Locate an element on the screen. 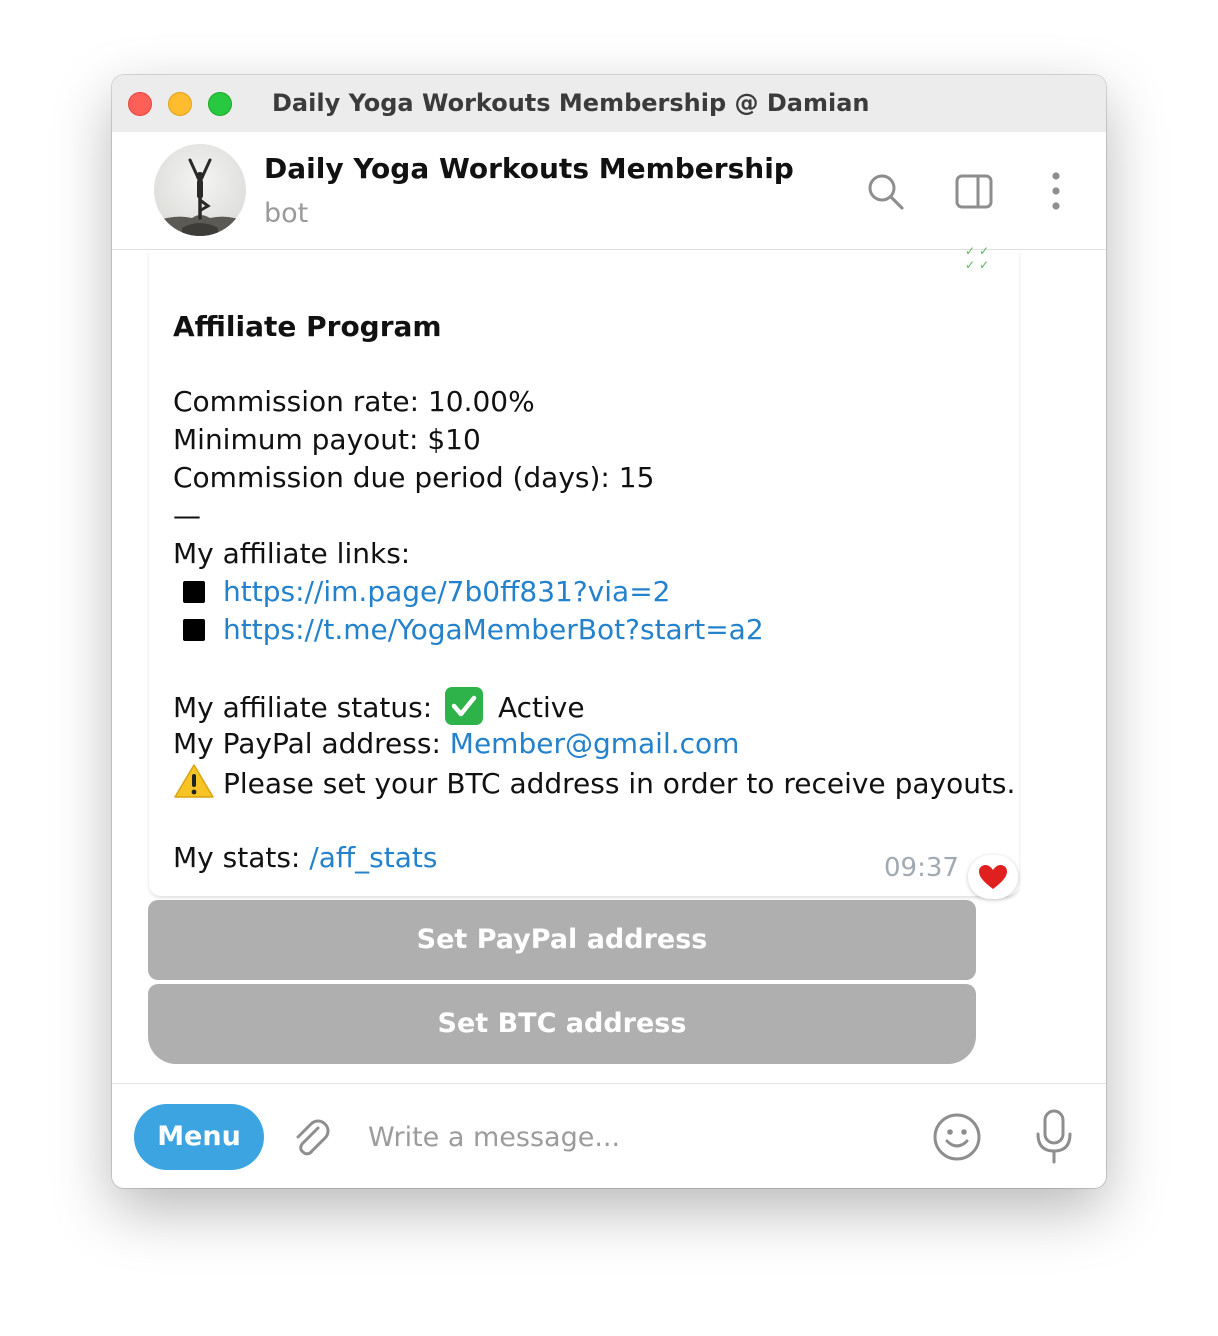 This screenshot has height=1336, width=1218. close-window-button is located at coordinates (140, 104).